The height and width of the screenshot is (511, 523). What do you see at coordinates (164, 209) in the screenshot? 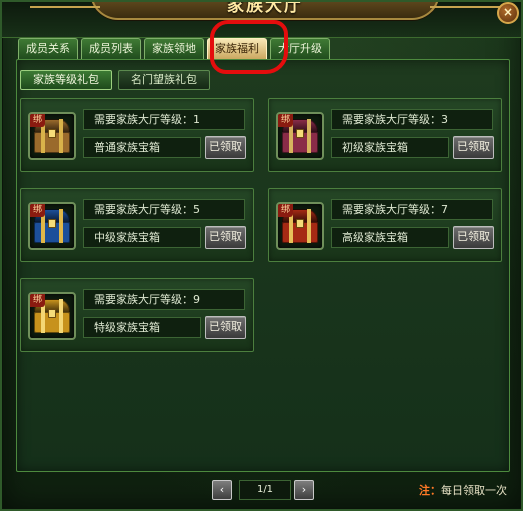
I see `level-requirement: 需要家族大厅等级：5` at bounding box center [164, 209].